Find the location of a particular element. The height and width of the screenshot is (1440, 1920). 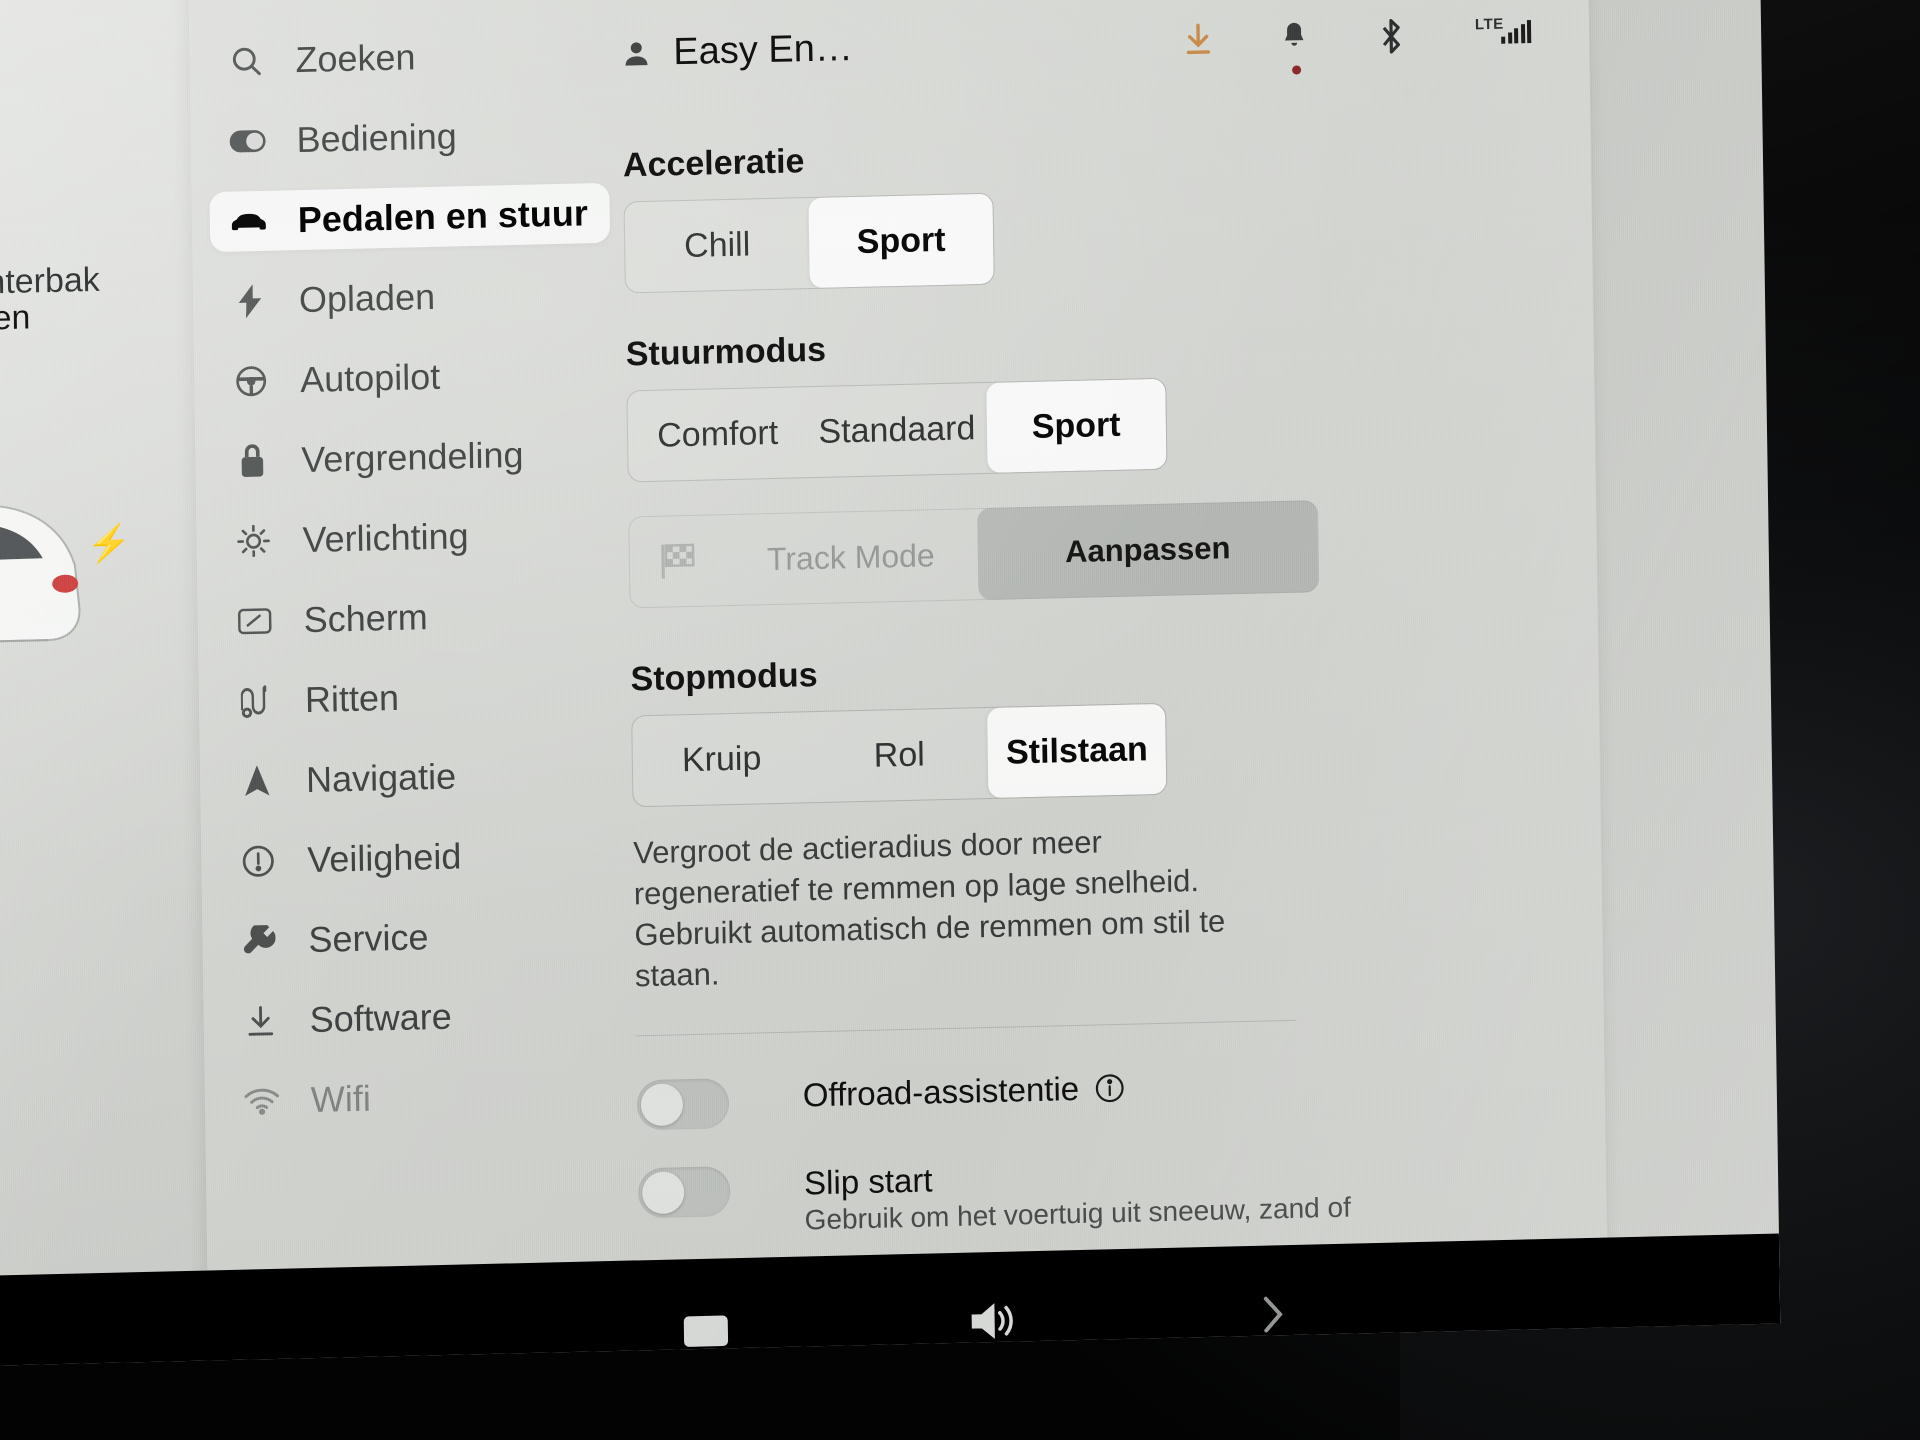

sidebar-item-autopilot: Autopilot is located at coordinates (412, 377).